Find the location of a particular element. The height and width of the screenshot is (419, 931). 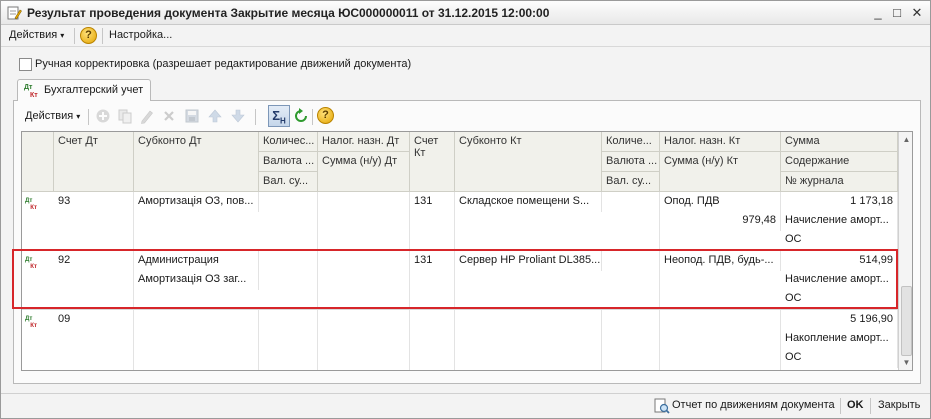

move-down-icon is located at coordinates (238, 116).